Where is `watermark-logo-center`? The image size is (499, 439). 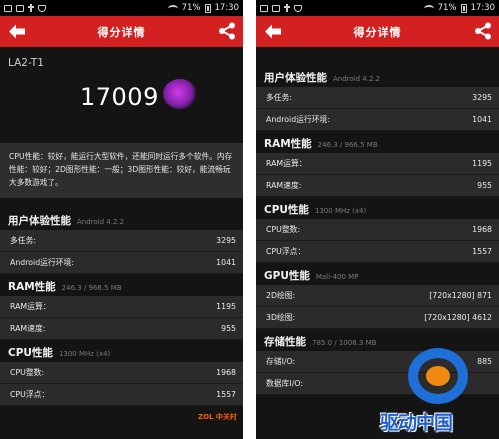 watermark-logo-center is located at coordinates (438, 376).